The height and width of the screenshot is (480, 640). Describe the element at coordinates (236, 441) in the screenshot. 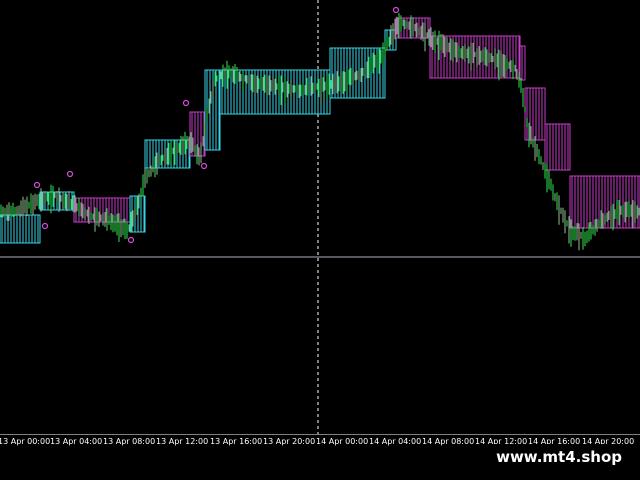

I see `time-tick-label: 13 Apr 16:00` at that location.